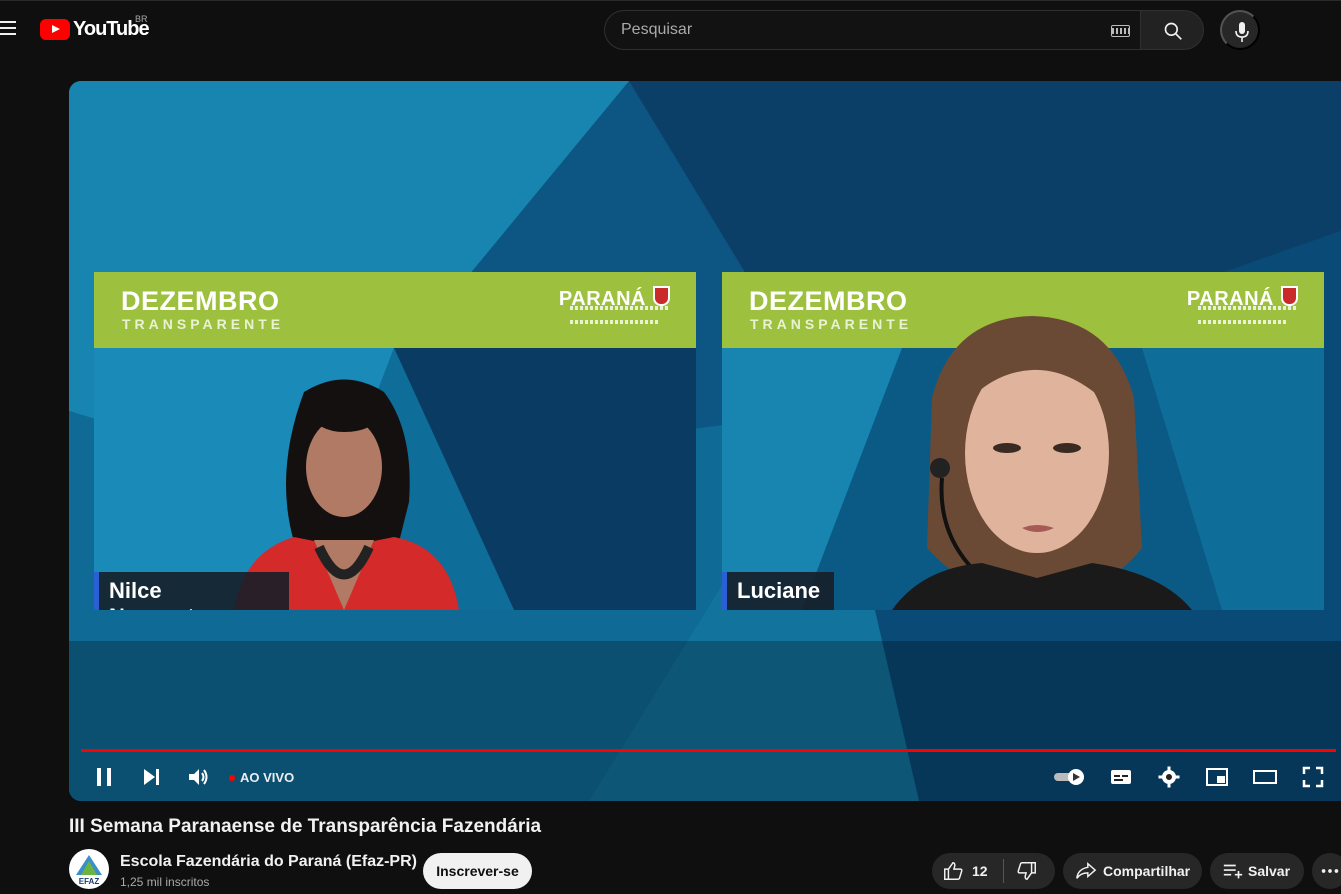  I want to click on dislike-icon, so click(1027, 871).